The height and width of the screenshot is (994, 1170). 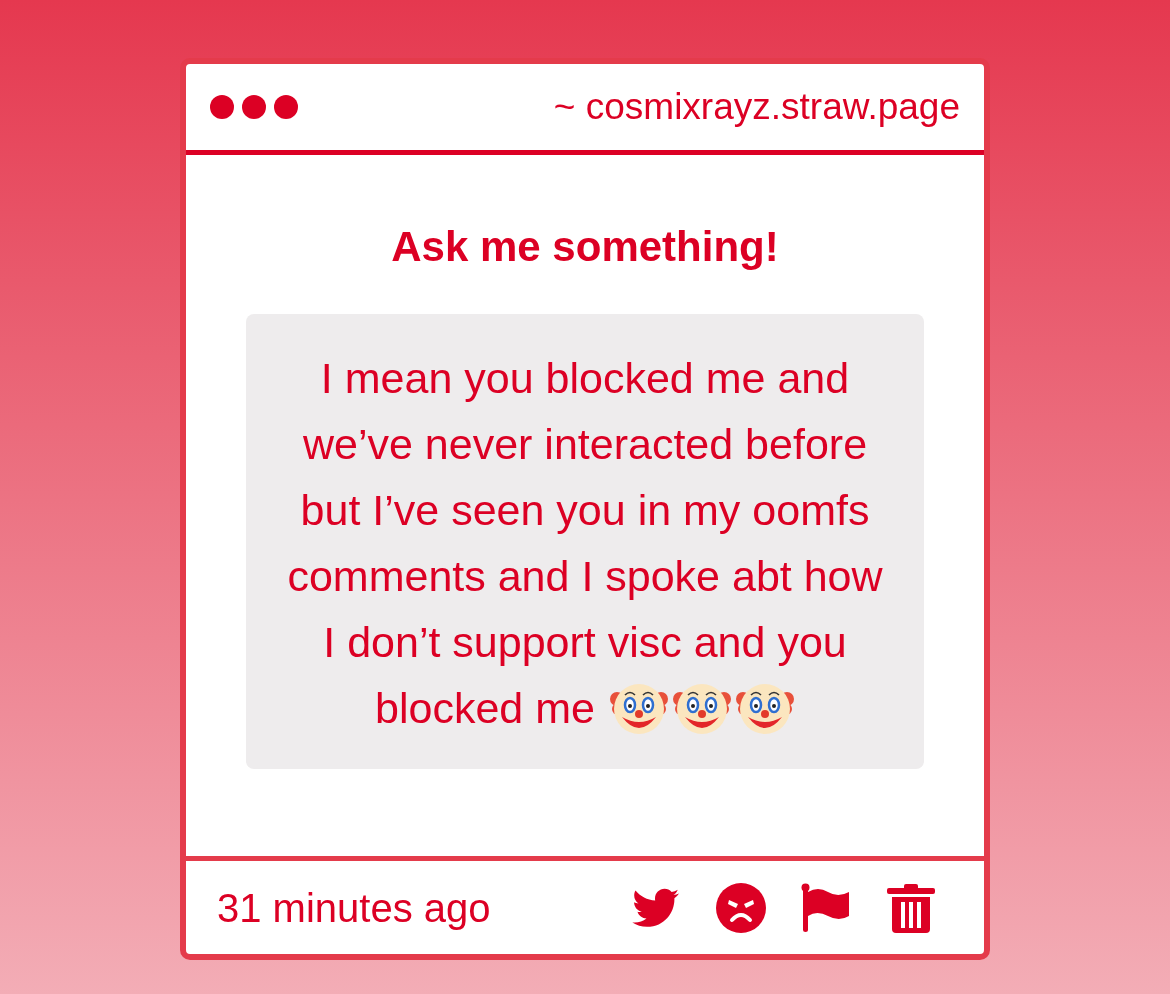 I want to click on flag-icon, so click(x=826, y=907).